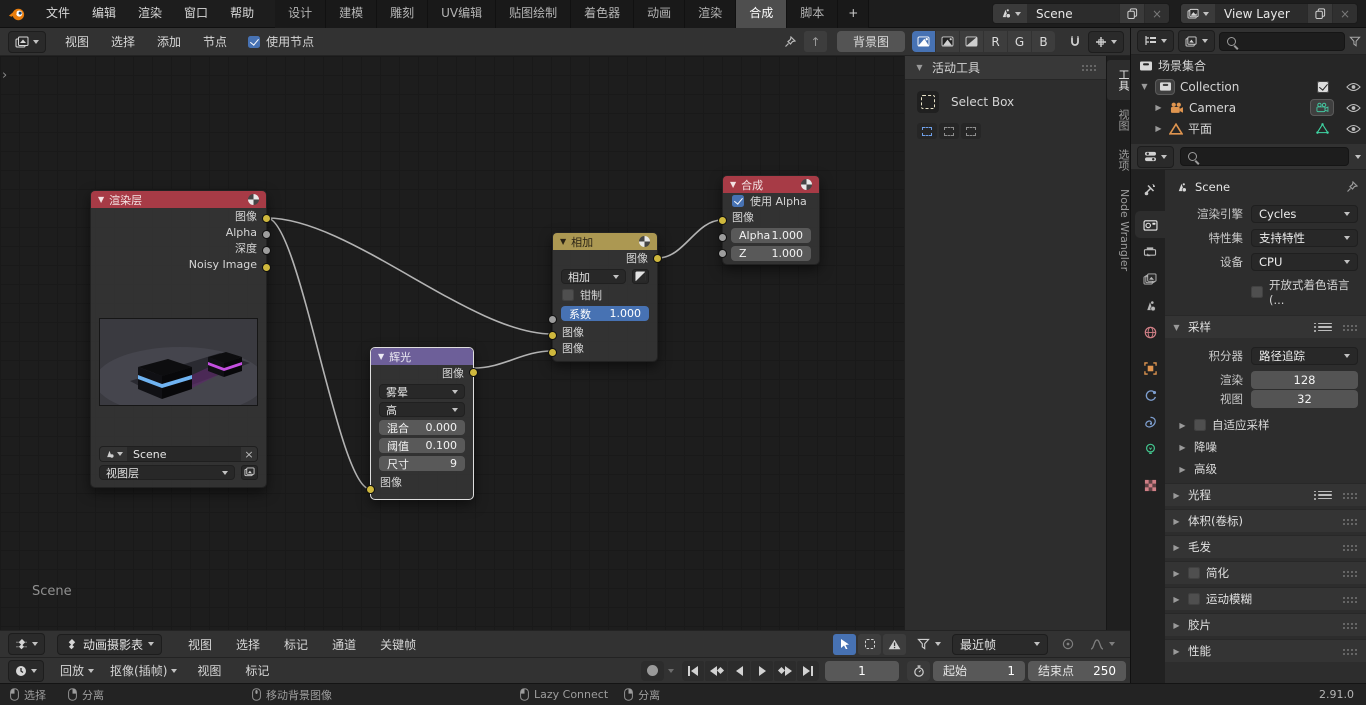 Image resolution: width=1366 pixels, height=705 pixels. Describe the element at coordinates (200, 644) in the screenshot. I see `menu-view: 视图` at that location.